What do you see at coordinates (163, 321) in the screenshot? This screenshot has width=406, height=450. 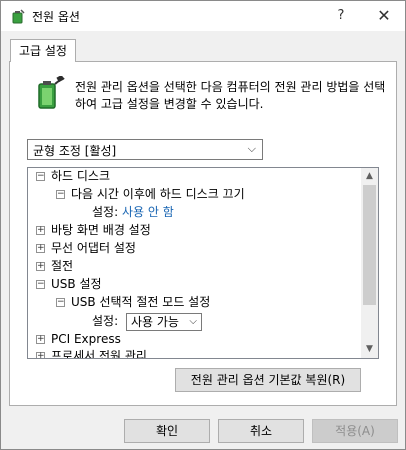 I see `usb-suspend-select: 사용 가능 ⌵` at bounding box center [163, 321].